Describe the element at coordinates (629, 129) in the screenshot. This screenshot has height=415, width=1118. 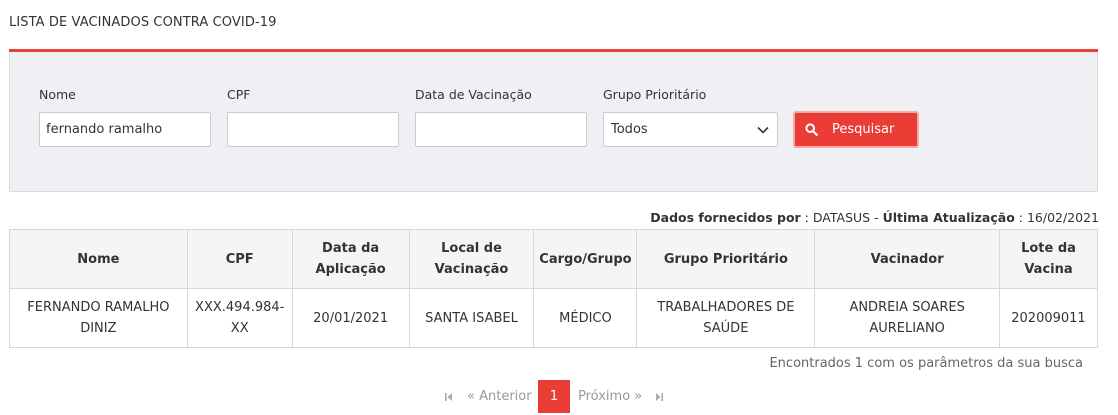
I see `grupo-prioritario-selected: Todos` at that location.